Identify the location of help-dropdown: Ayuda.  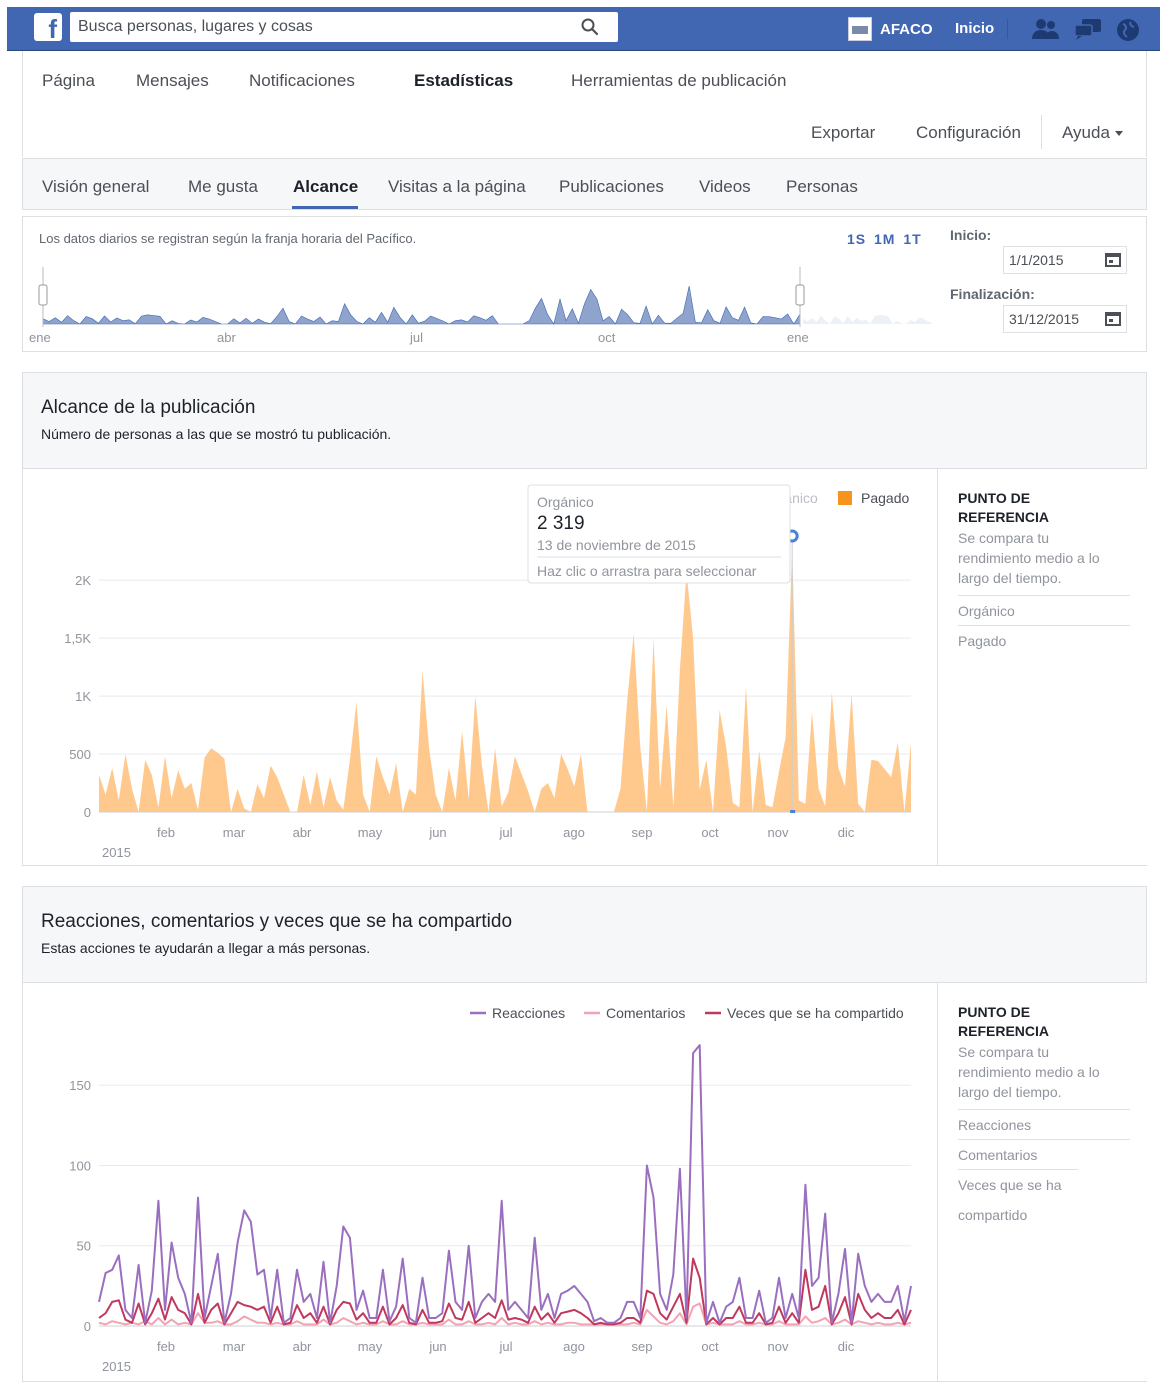
(1092, 133).